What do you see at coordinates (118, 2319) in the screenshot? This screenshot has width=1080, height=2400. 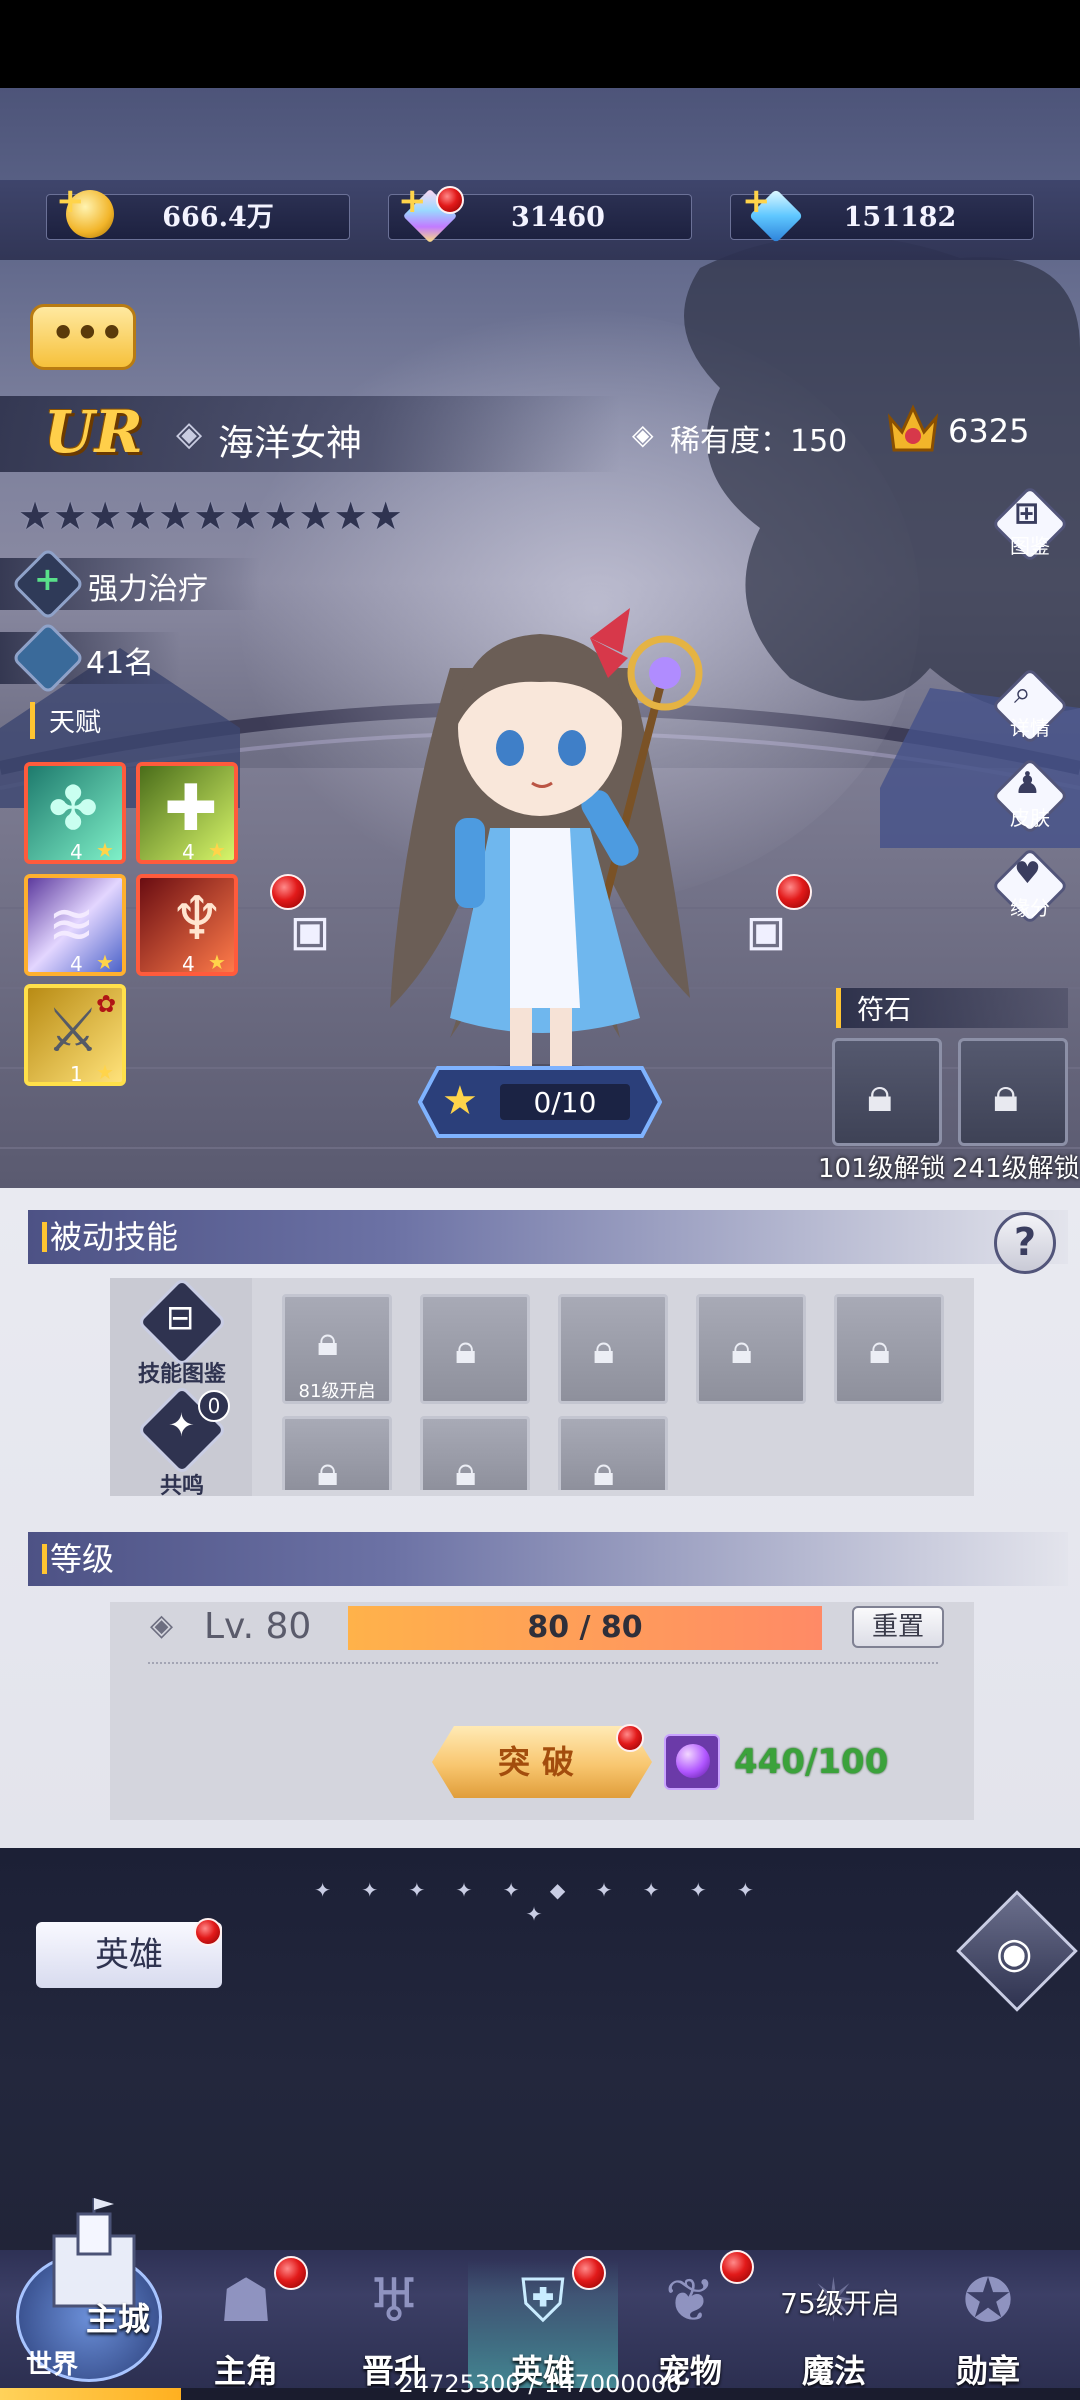 I see `nav-city-label: 主城` at bounding box center [118, 2319].